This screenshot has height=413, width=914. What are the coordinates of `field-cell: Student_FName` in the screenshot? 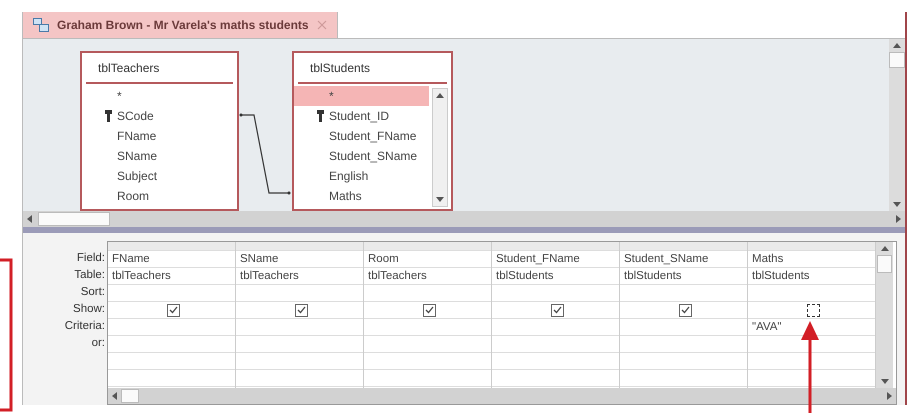 It's located at (555, 259).